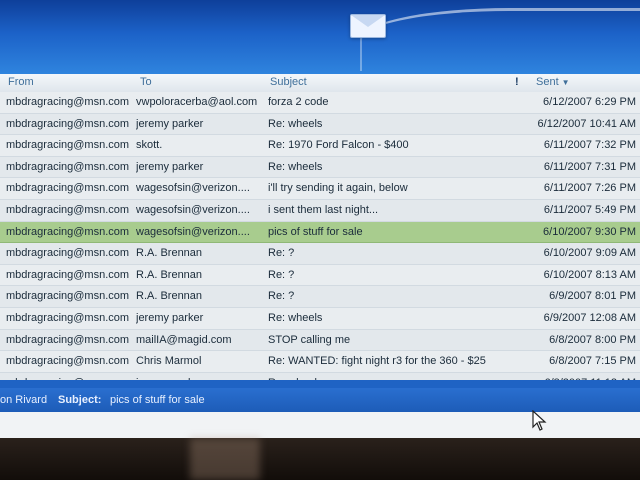 This screenshot has width=640, height=480. Describe the element at coordinates (565, 82) in the screenshot. I see `sort-descending-icon: ▼` at that location.